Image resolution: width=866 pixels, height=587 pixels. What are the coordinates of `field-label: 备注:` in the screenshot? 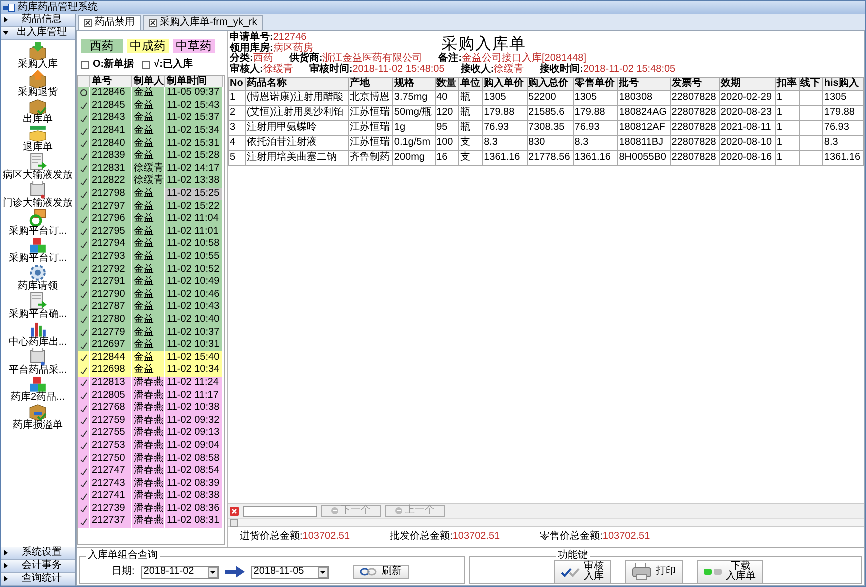 It's located at (450, 58).